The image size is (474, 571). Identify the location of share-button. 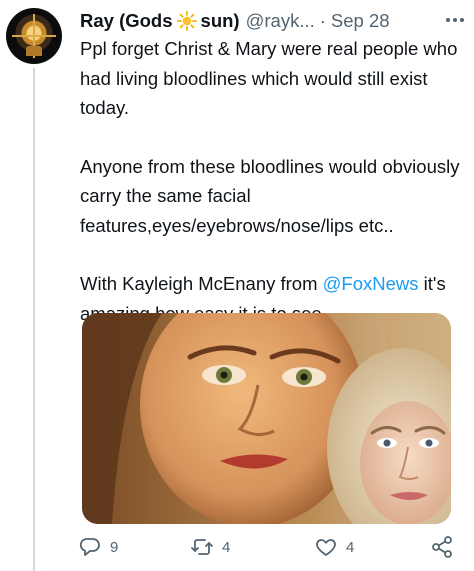
(442, 547).